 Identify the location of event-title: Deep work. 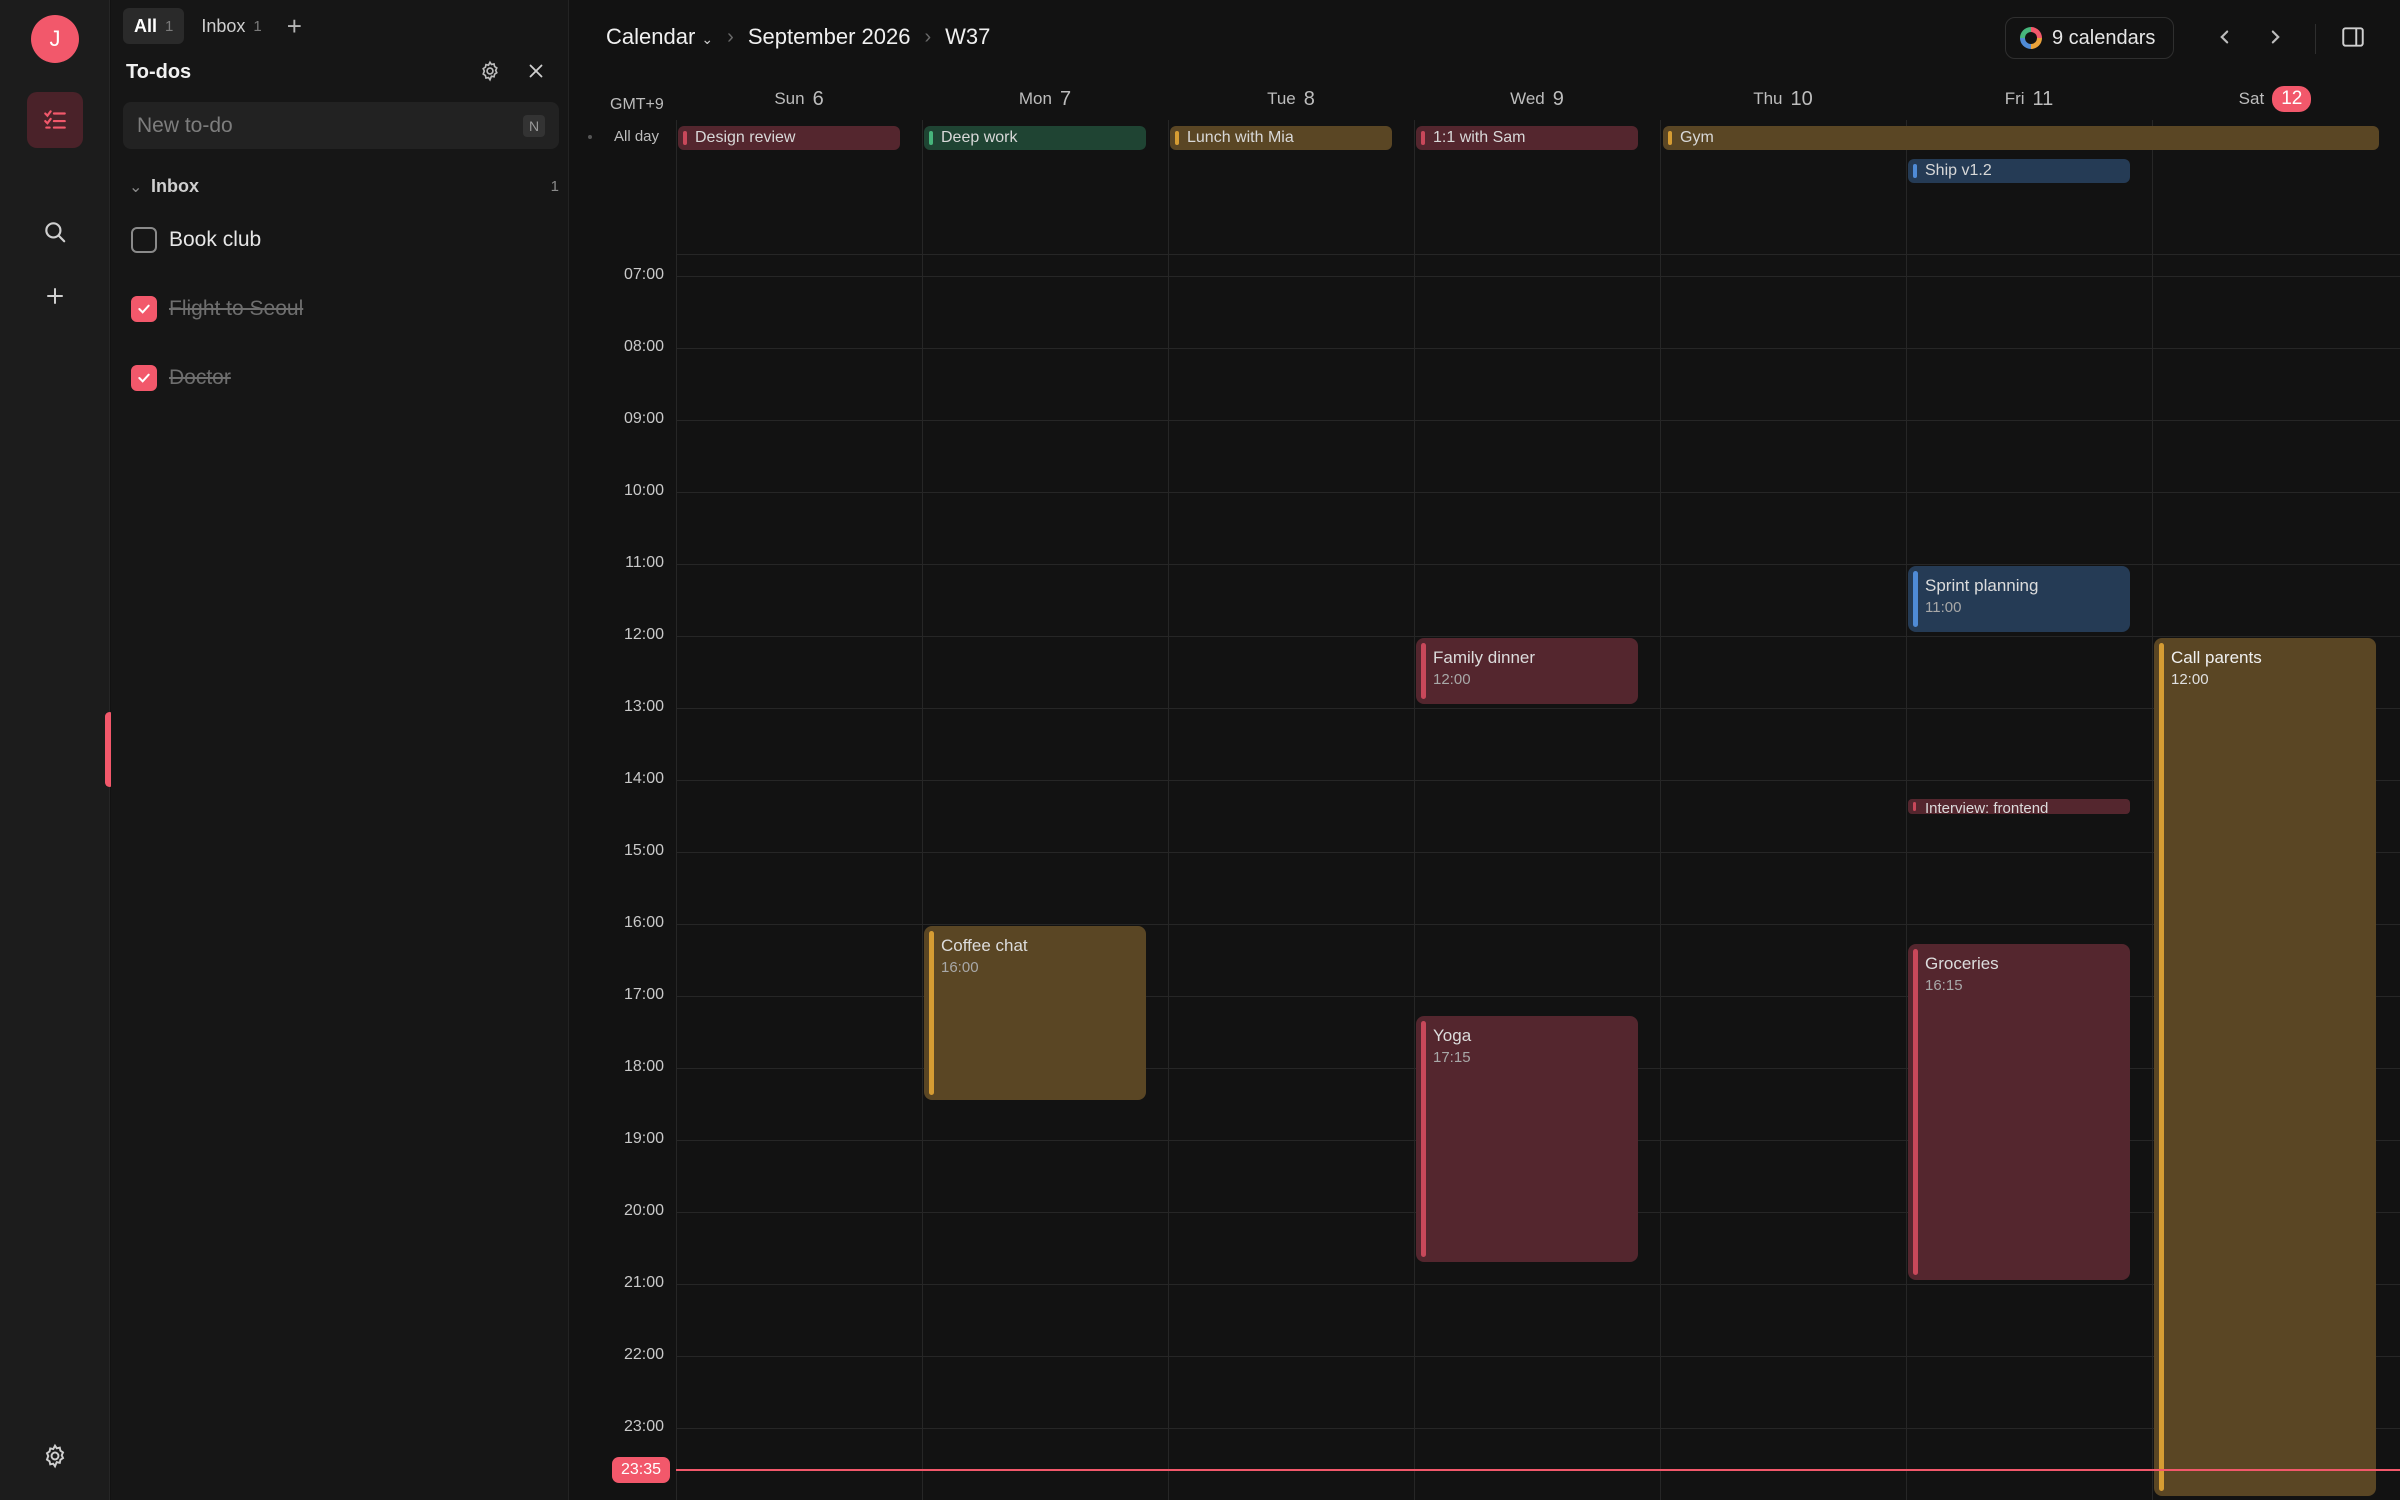
(979, 137).